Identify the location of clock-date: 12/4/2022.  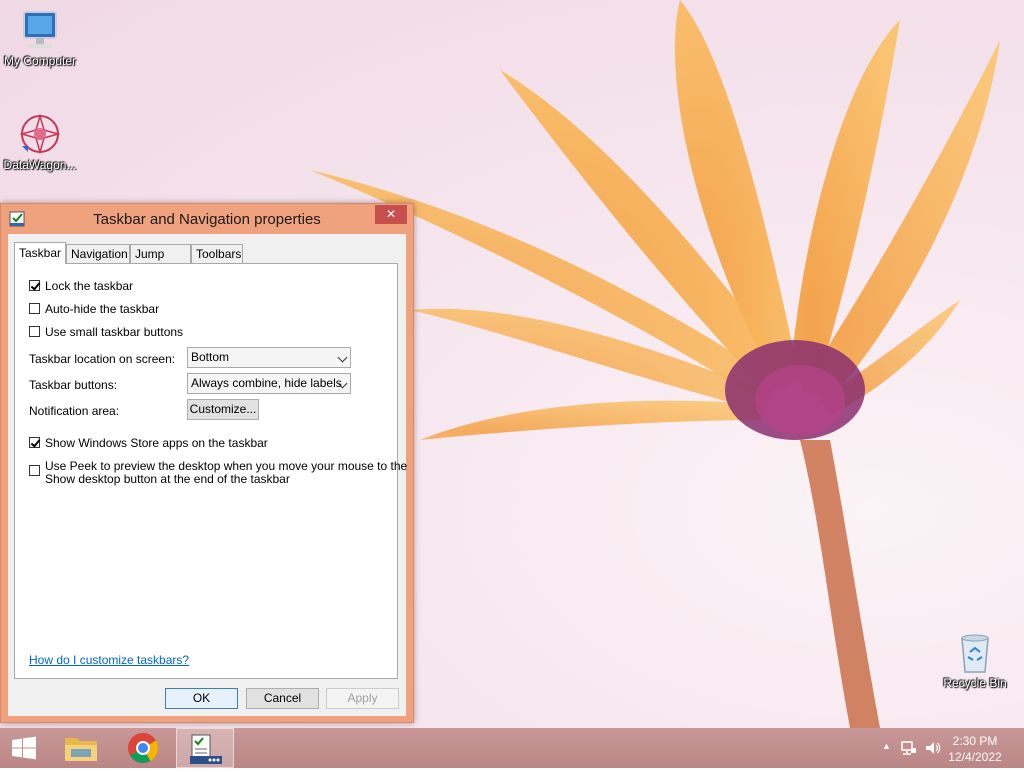
(975, 757).